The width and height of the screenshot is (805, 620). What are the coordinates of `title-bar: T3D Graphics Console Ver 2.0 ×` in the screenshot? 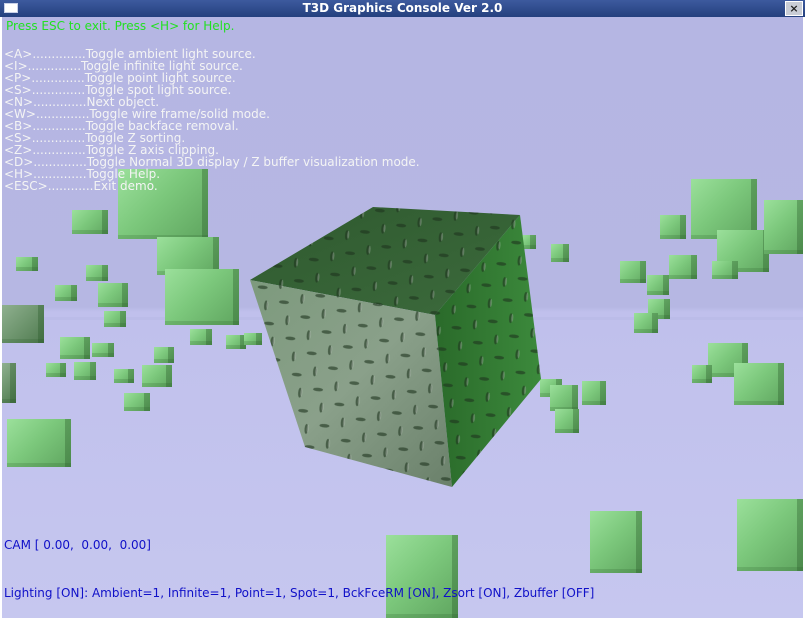 It's located at (402, 8).